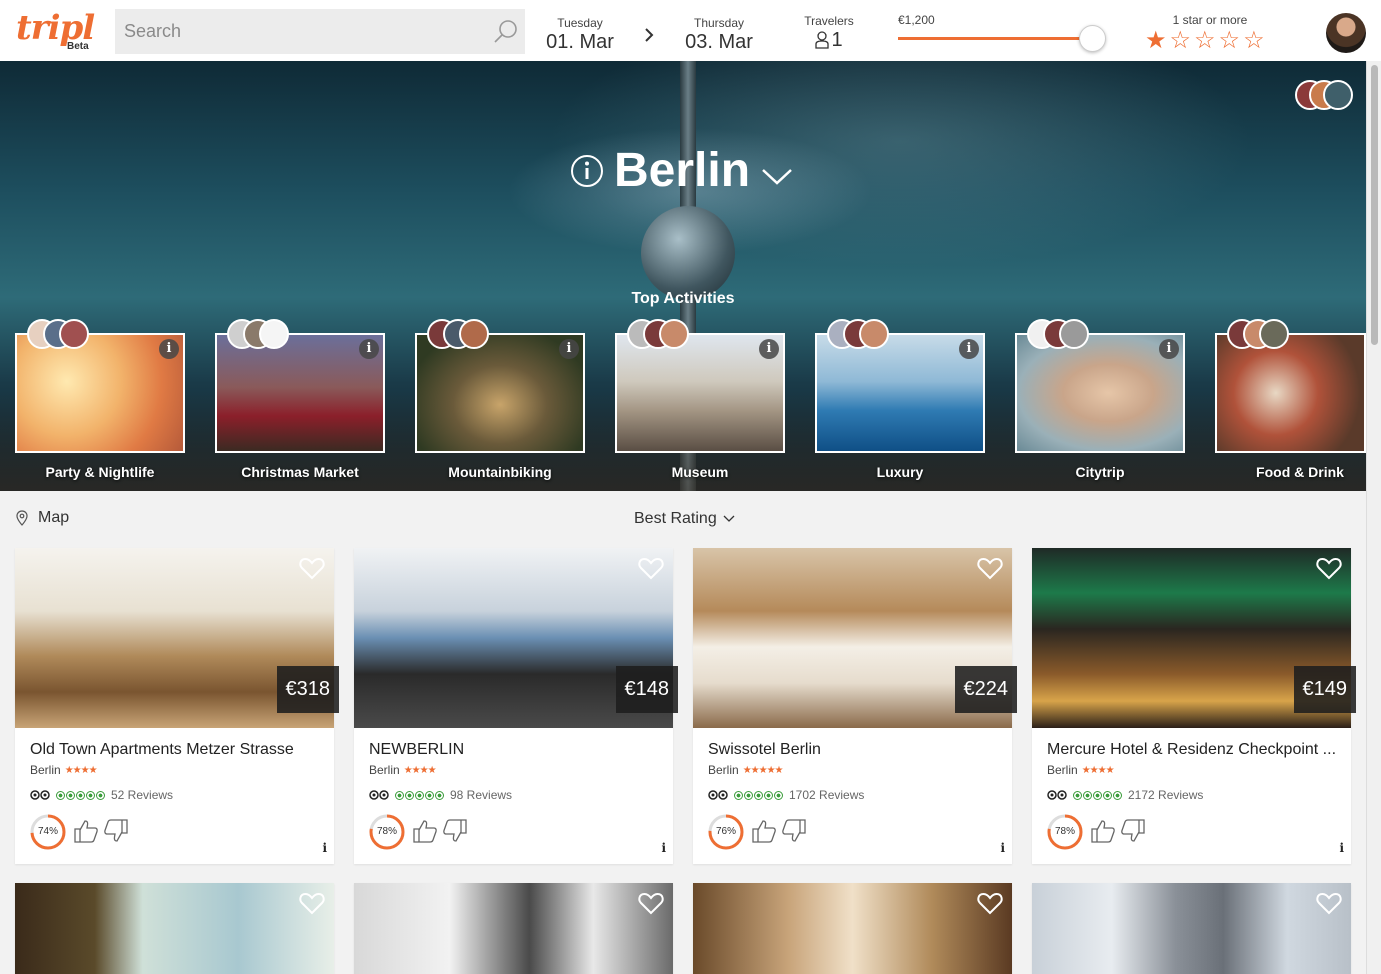 The image size is (1381, 974). Describe the element at coordinates (386, 831) in the screenshot. I see `match-score: 78%` at that location.